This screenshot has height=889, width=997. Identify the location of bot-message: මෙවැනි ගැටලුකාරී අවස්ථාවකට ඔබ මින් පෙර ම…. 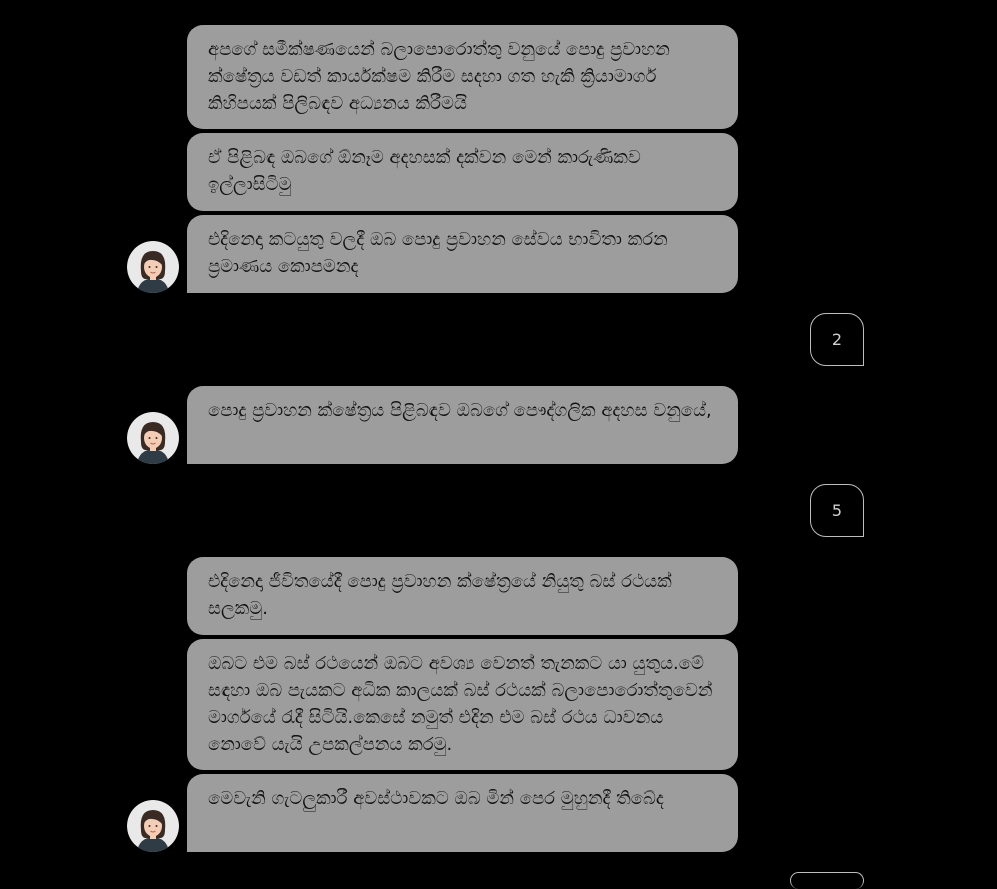
(462, 813).